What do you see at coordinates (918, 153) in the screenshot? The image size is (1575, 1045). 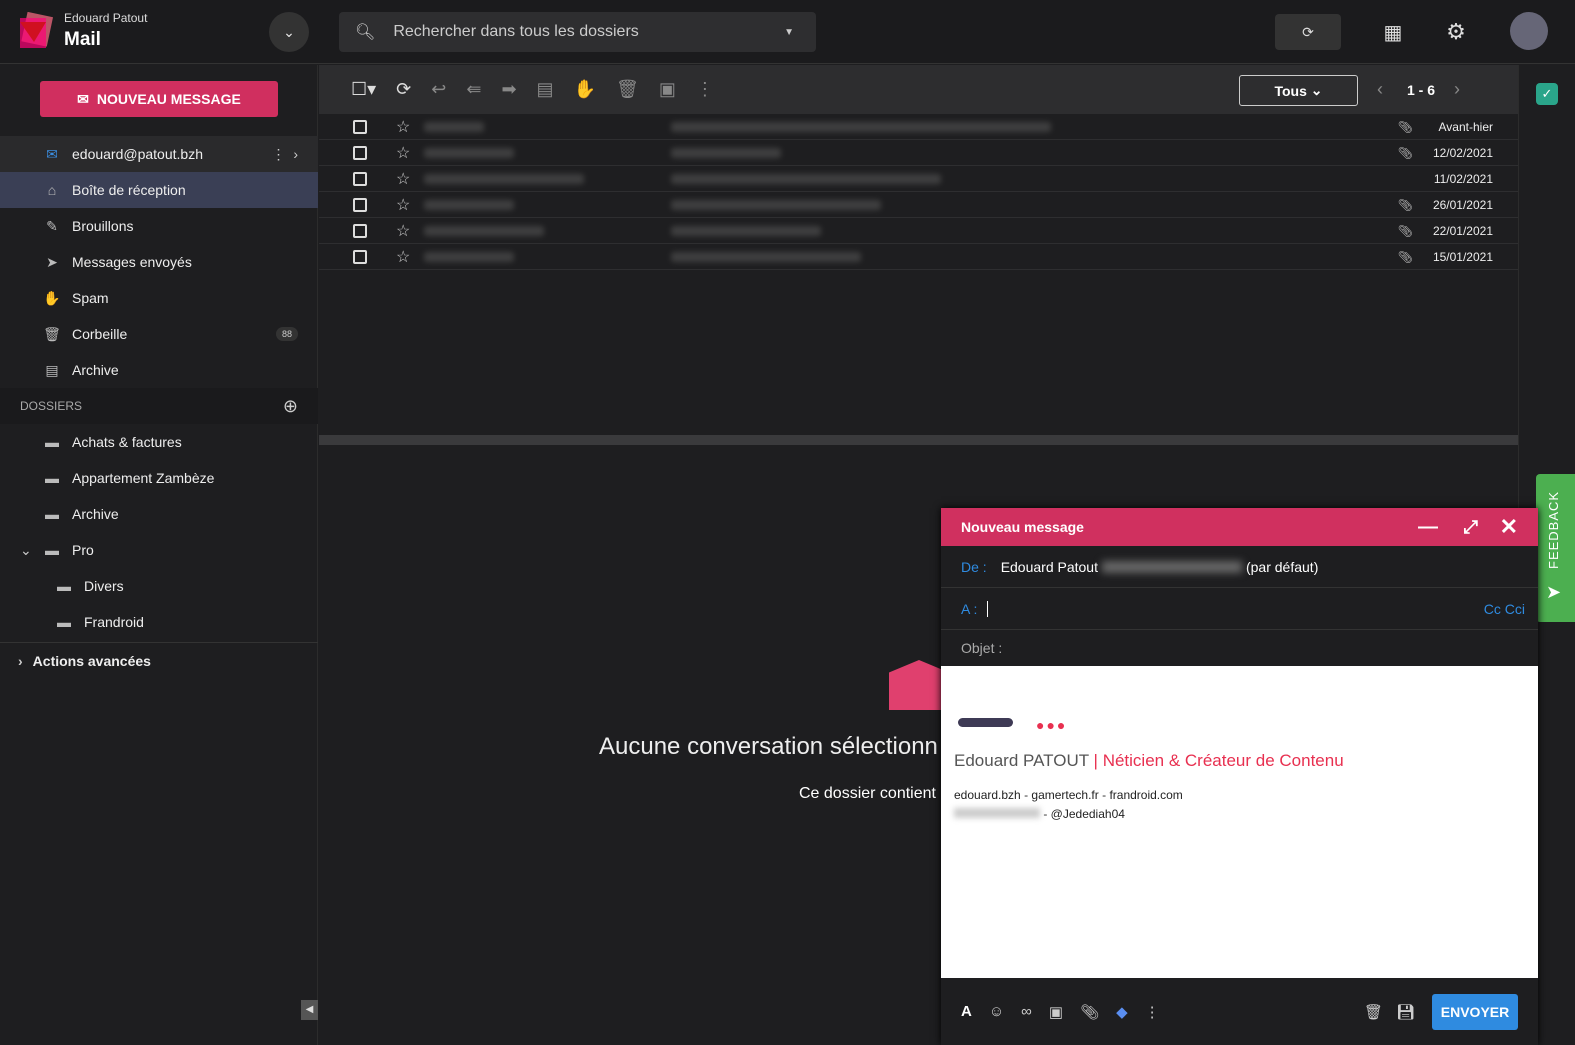 I see `message-row: ☆ 📎︎ 12/02/2021` at bounding box center [918, 153].